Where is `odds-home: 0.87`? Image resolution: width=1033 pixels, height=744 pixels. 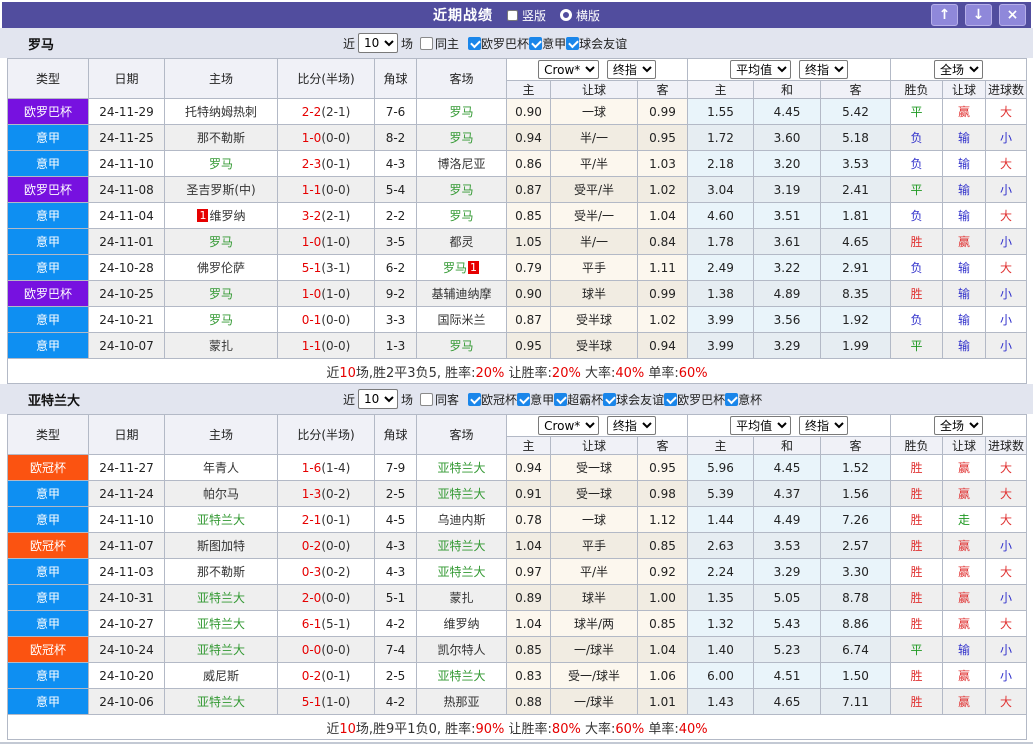
odds-home: 0.87 is located at coordinates (528, 319).